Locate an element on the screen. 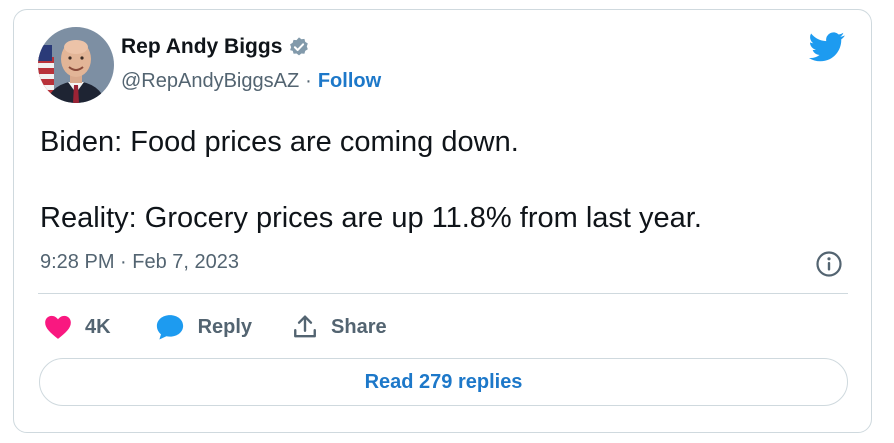 Image resolution: width=894 pixels, height=443 pixels. like-count: 4K is located at coordinates (98, 326).